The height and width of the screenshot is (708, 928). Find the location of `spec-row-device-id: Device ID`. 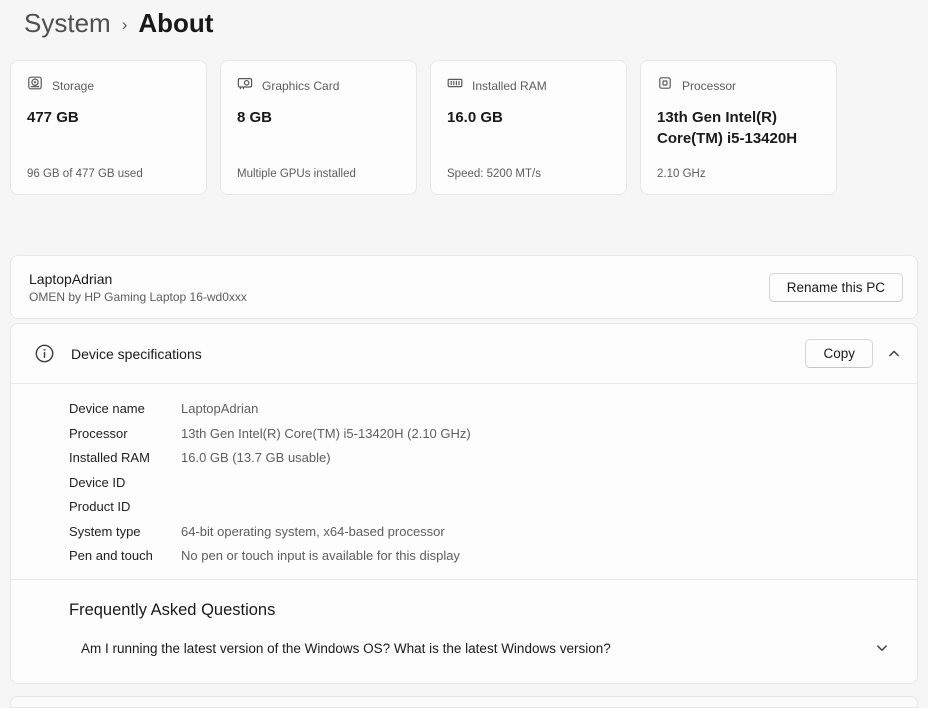

spec-row-device-id: Device ID is located at coordinates (493, 483).